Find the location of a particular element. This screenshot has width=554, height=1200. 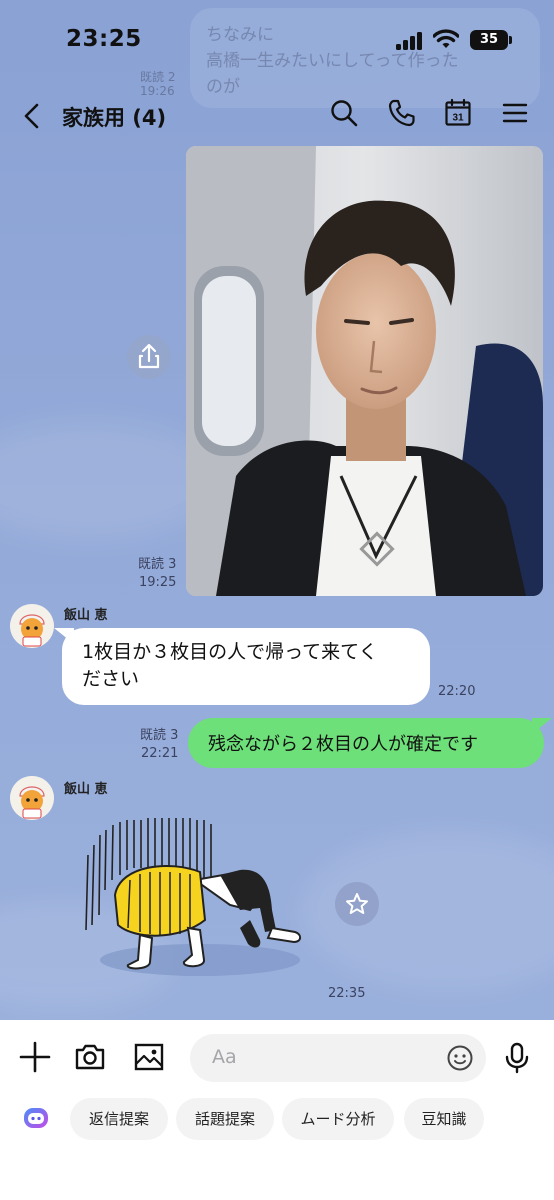

message-input: Aa is located at coordinates (338, 1058).